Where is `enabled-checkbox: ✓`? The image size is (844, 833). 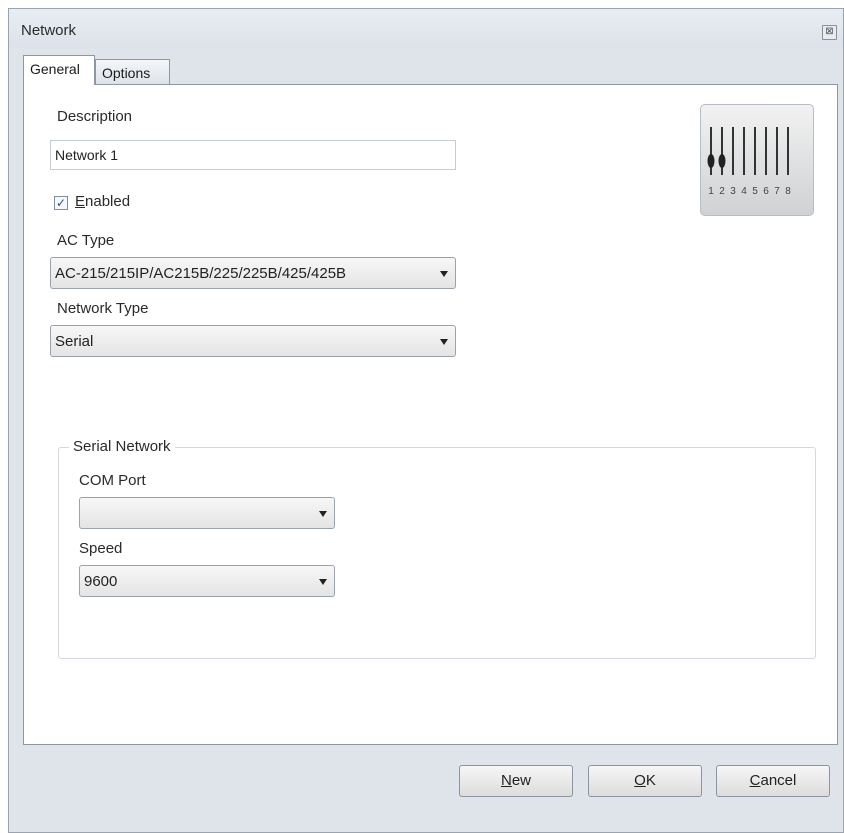
enabled-checkbox: ✓ is located at coordinates (61, 203).